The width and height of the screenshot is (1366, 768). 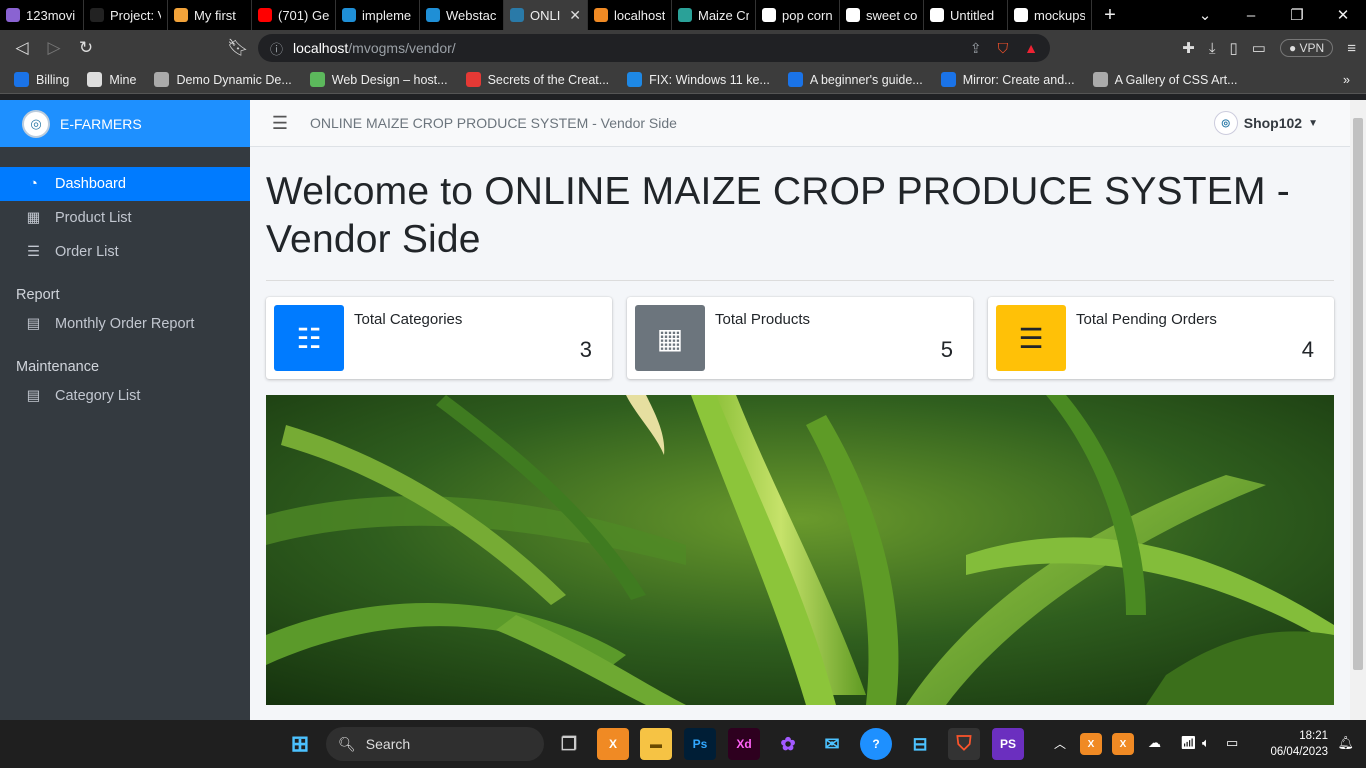 I want to click on sidebar-item-label: Product List, so click(x=93, y=218).